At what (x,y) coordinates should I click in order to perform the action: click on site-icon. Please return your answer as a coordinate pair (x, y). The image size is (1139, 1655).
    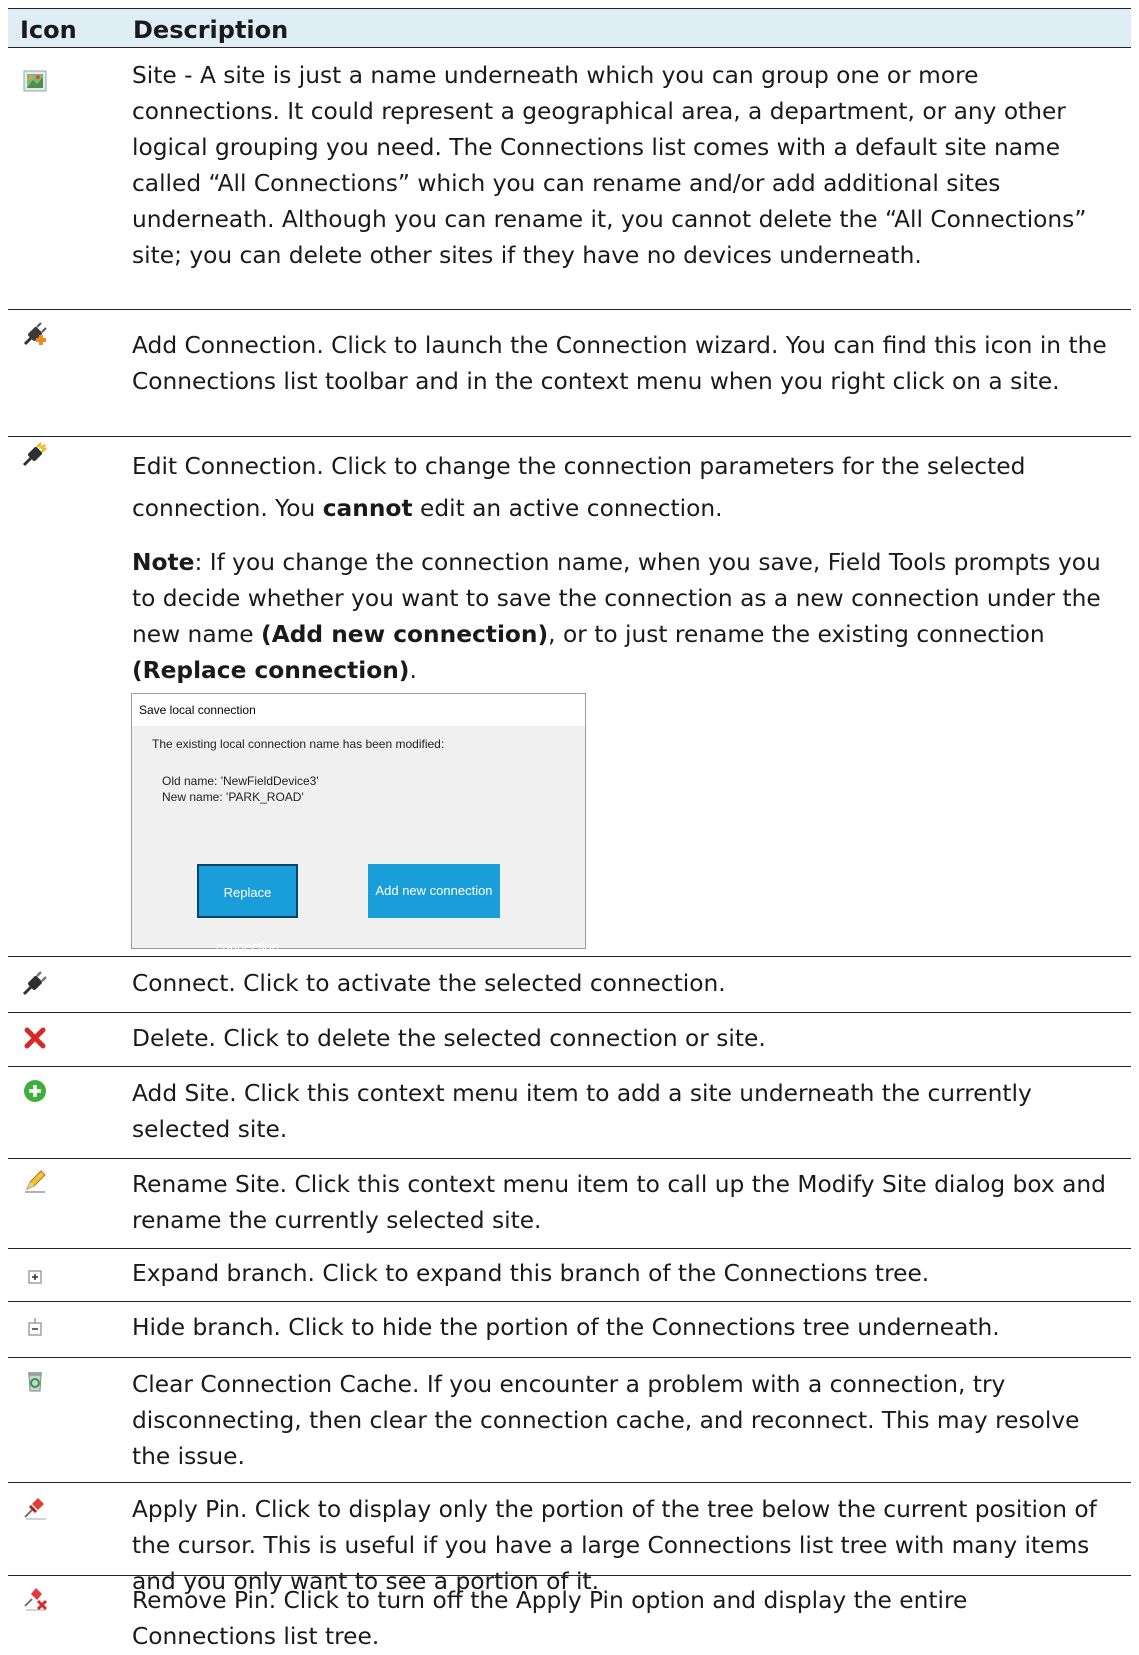
    Looking at the image, I should click on (35, 81).